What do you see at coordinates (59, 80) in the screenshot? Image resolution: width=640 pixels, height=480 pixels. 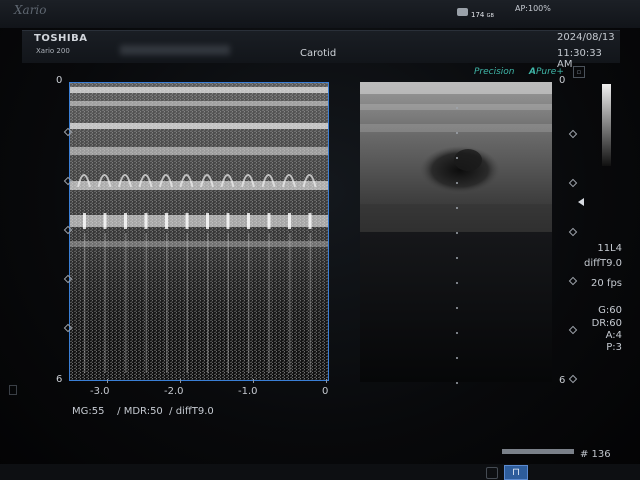 I see `m-mode-depth-top: 0` at bounding box center [59, 80].